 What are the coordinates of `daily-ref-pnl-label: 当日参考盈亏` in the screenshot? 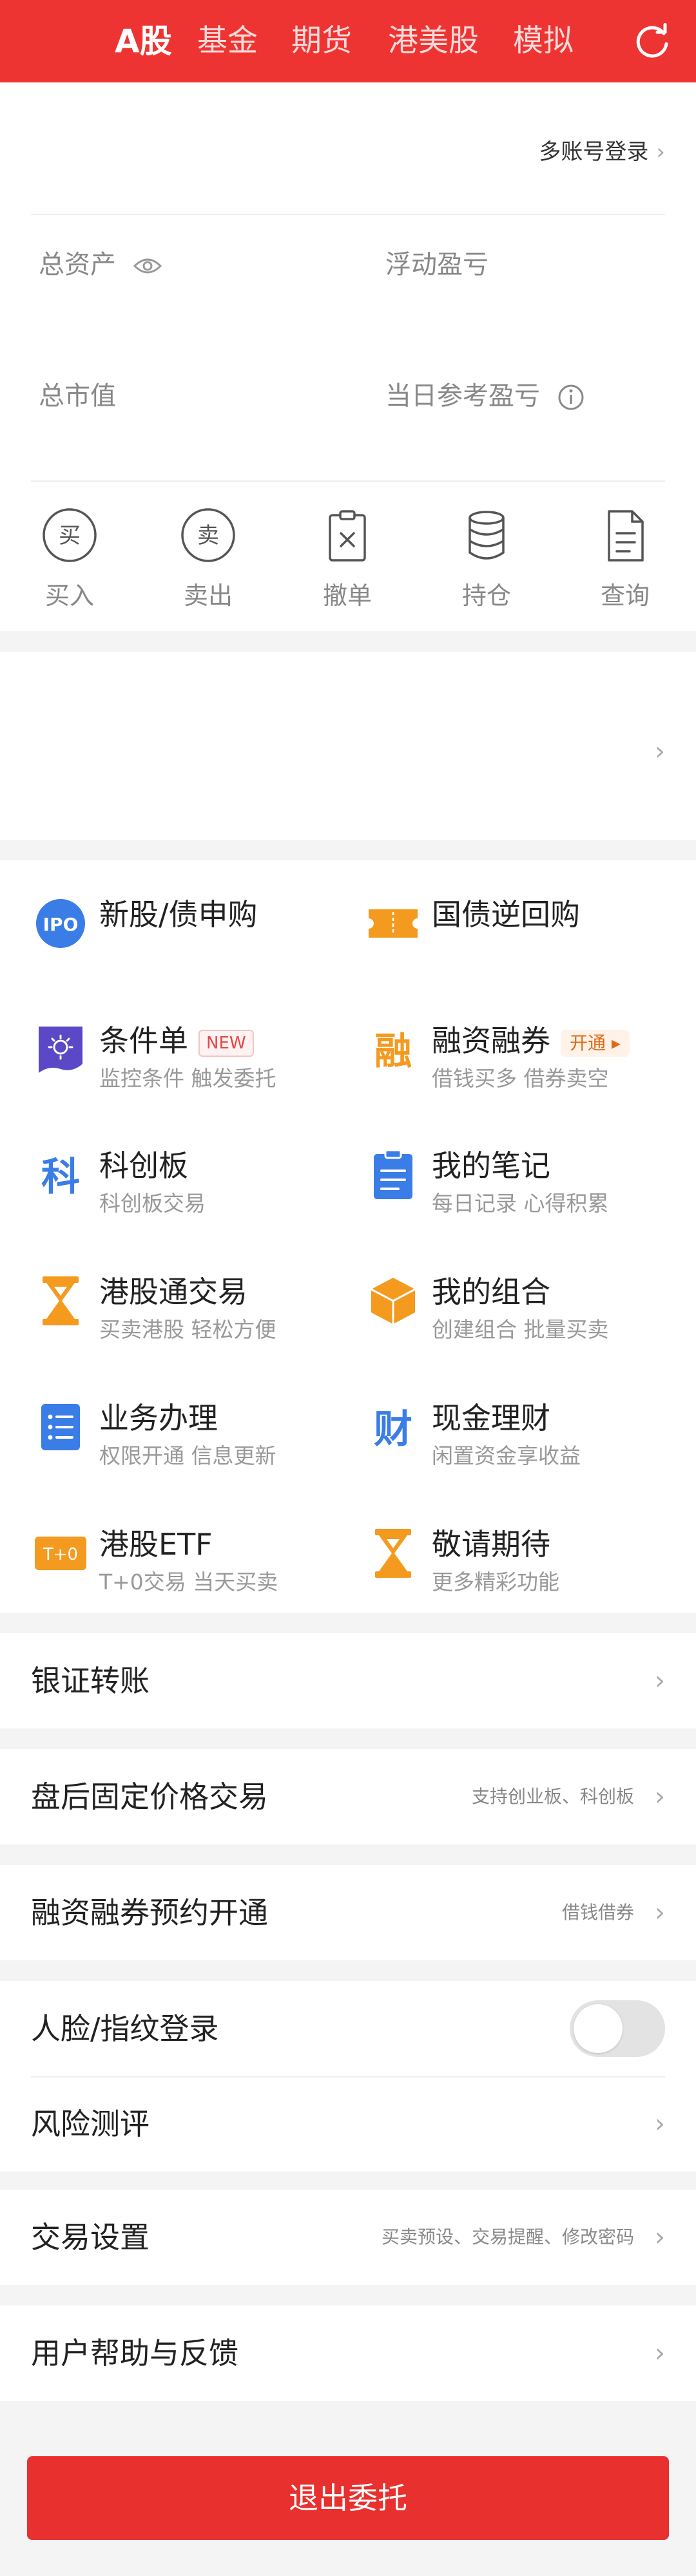 It's located at (485, 394).